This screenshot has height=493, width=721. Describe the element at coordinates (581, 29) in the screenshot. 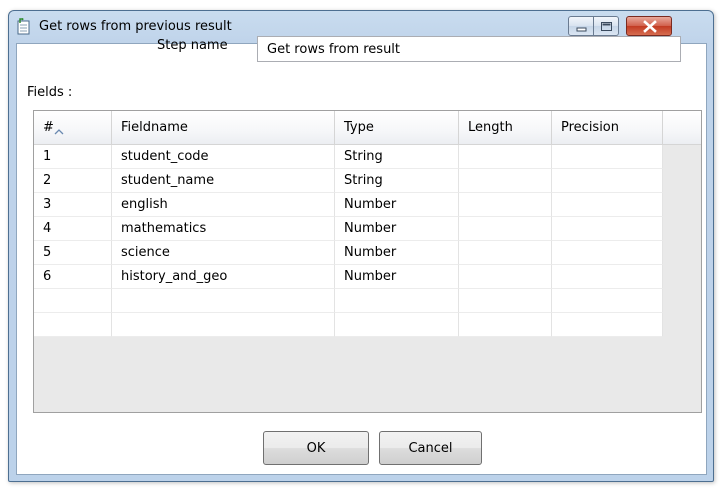

I see `minimize-icon` at that location.